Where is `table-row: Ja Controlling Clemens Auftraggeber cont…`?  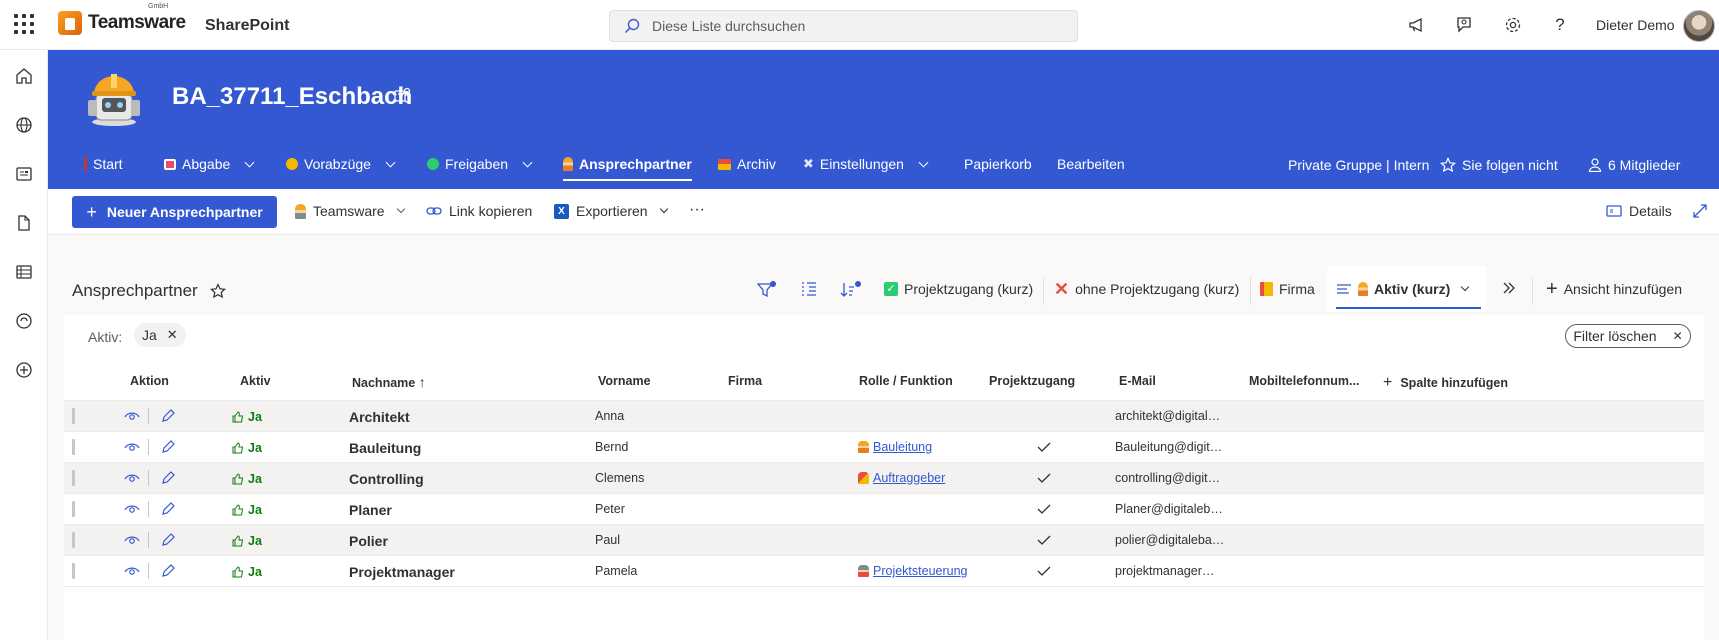
table-row: Ja Controlling Clemens Auftraggeber cont… is located at coordinates (884, 478).